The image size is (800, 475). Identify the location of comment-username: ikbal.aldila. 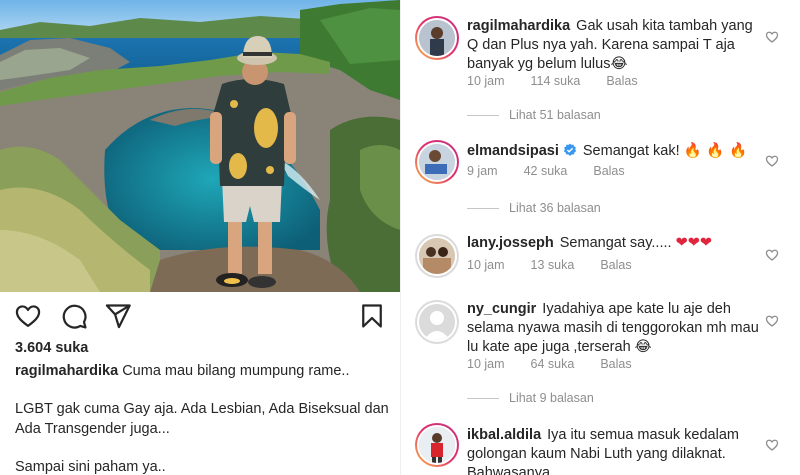
(504, 435).